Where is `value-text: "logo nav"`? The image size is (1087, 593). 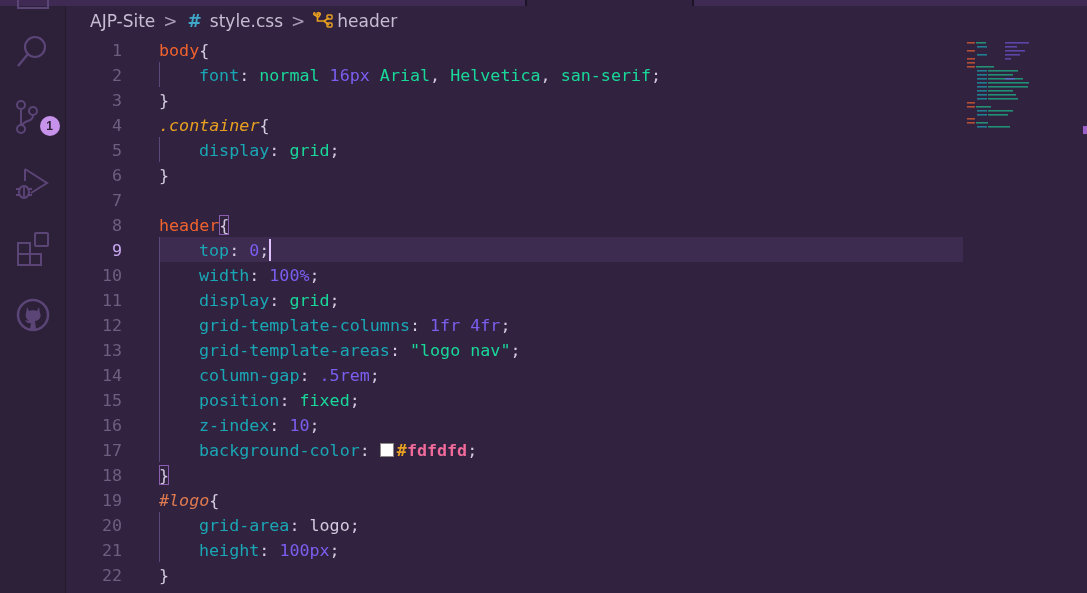
value-text: "logo nav" is located at coordinates (460, 349).